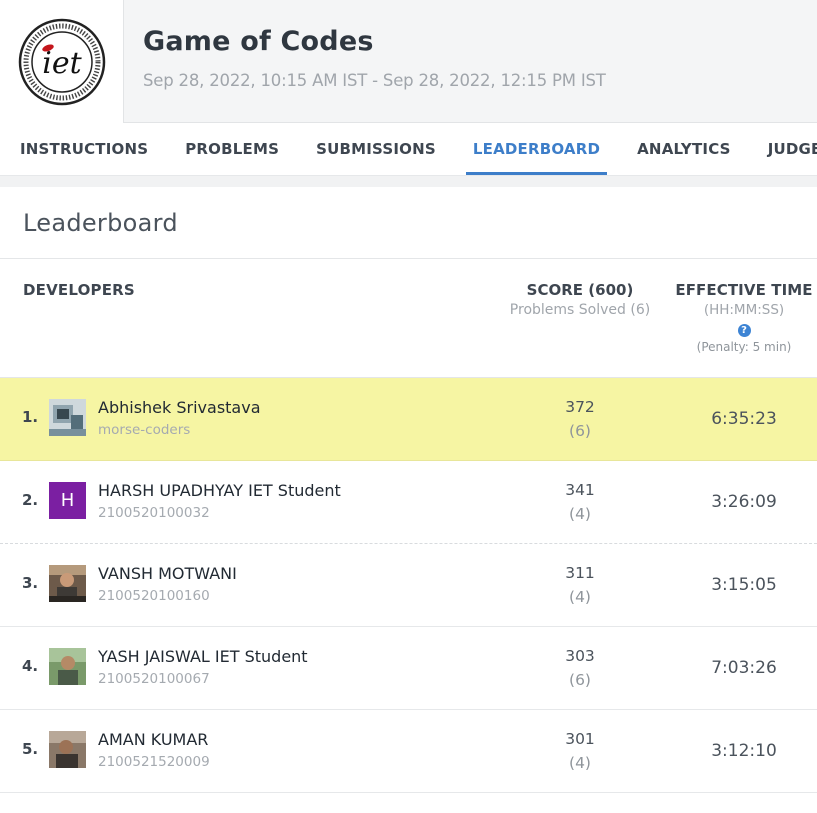 Image resolution: width=817 pixels, height=813 pixels. Describe the element at coordinates (580, 573) in the screenshot. I see `score-value: 311` at that location.